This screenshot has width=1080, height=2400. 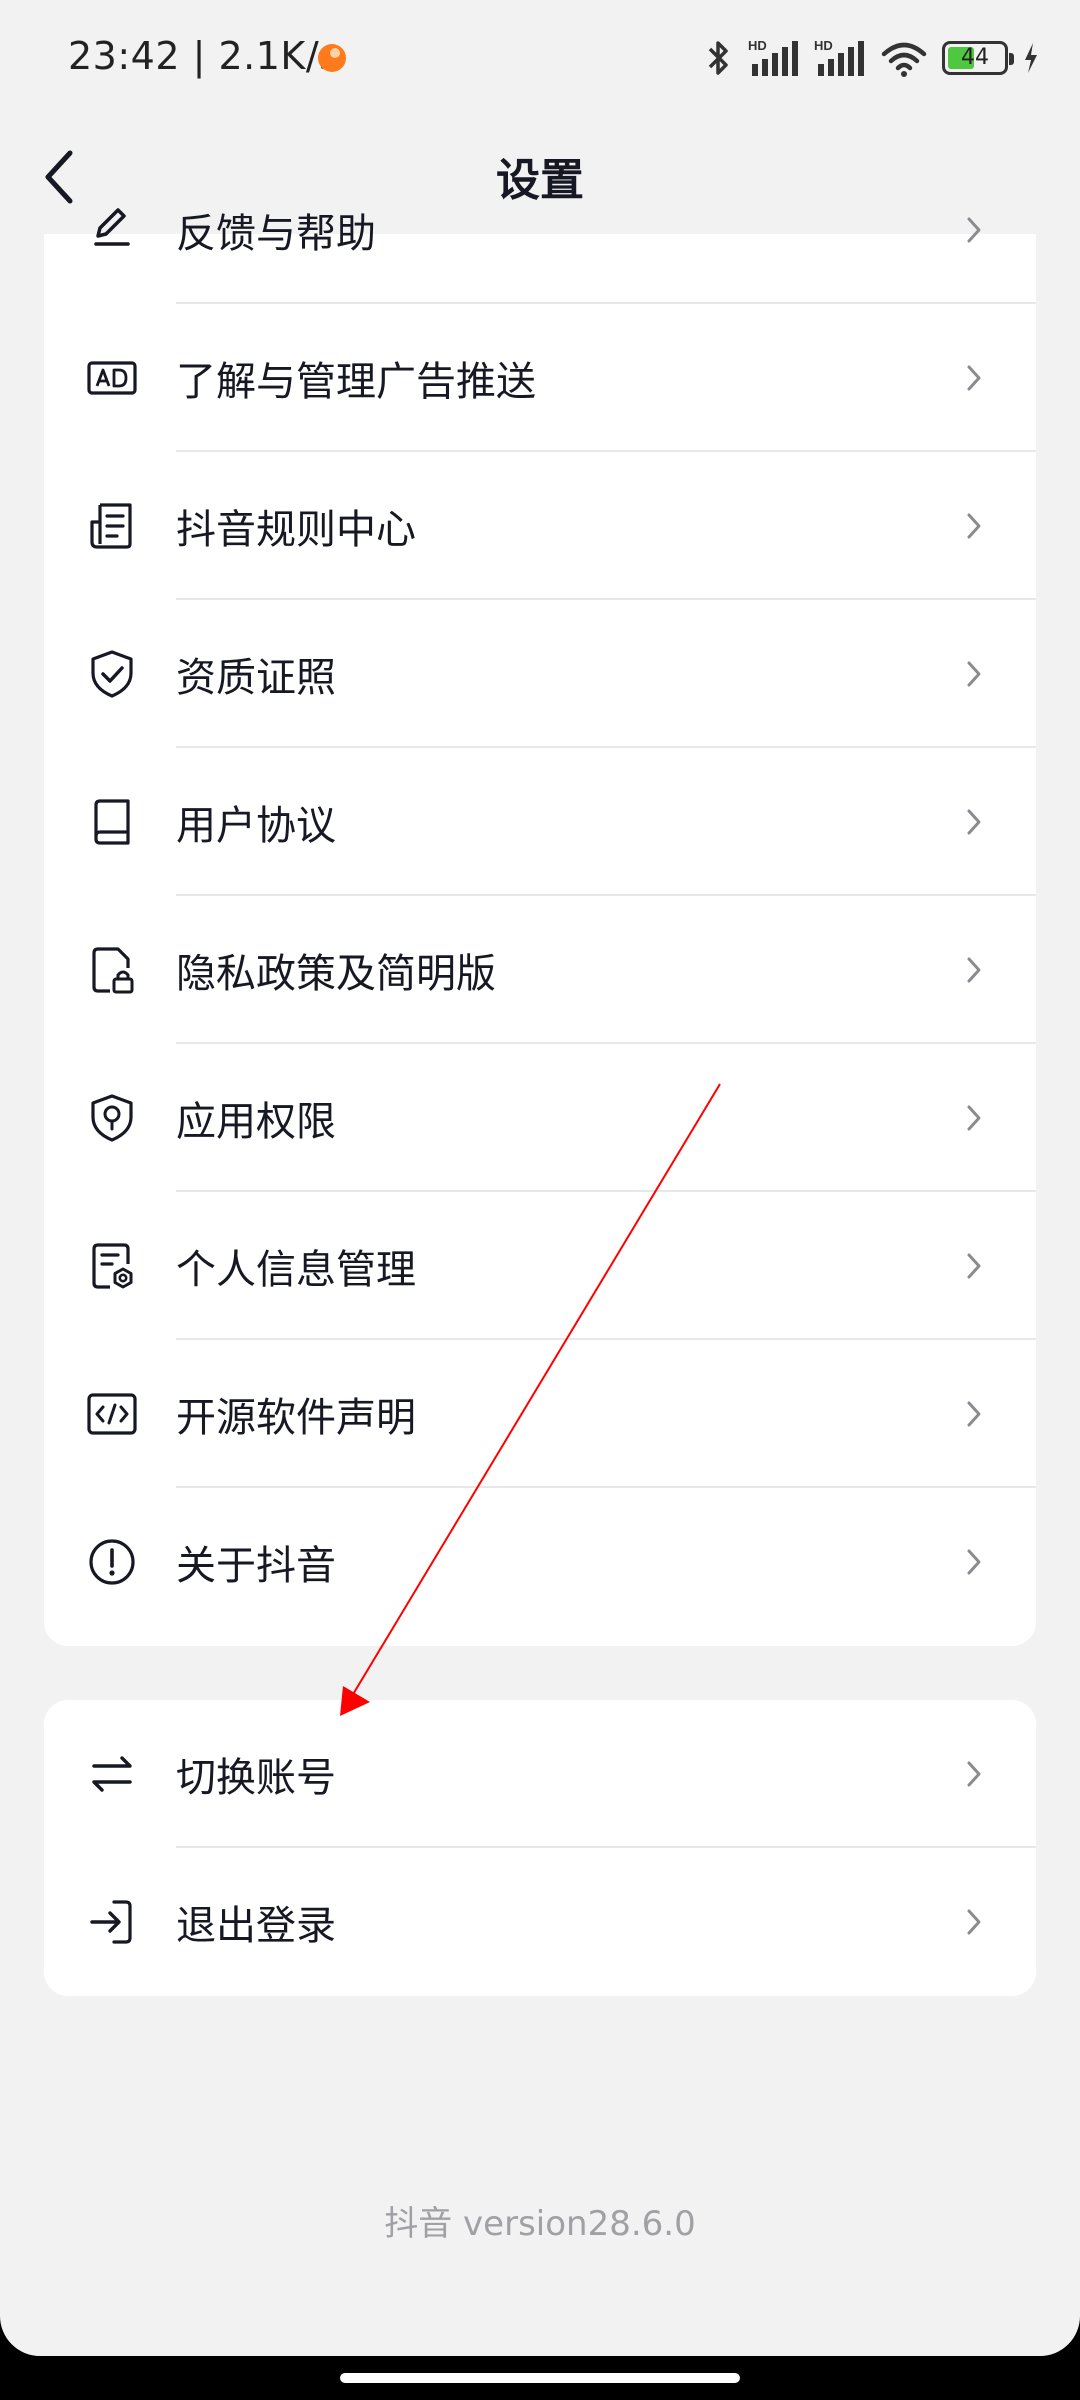 What do you see at coordinates (773, 57) in the screenshot?
I see `signal-icon: HD` at bounding box center [773, 57].